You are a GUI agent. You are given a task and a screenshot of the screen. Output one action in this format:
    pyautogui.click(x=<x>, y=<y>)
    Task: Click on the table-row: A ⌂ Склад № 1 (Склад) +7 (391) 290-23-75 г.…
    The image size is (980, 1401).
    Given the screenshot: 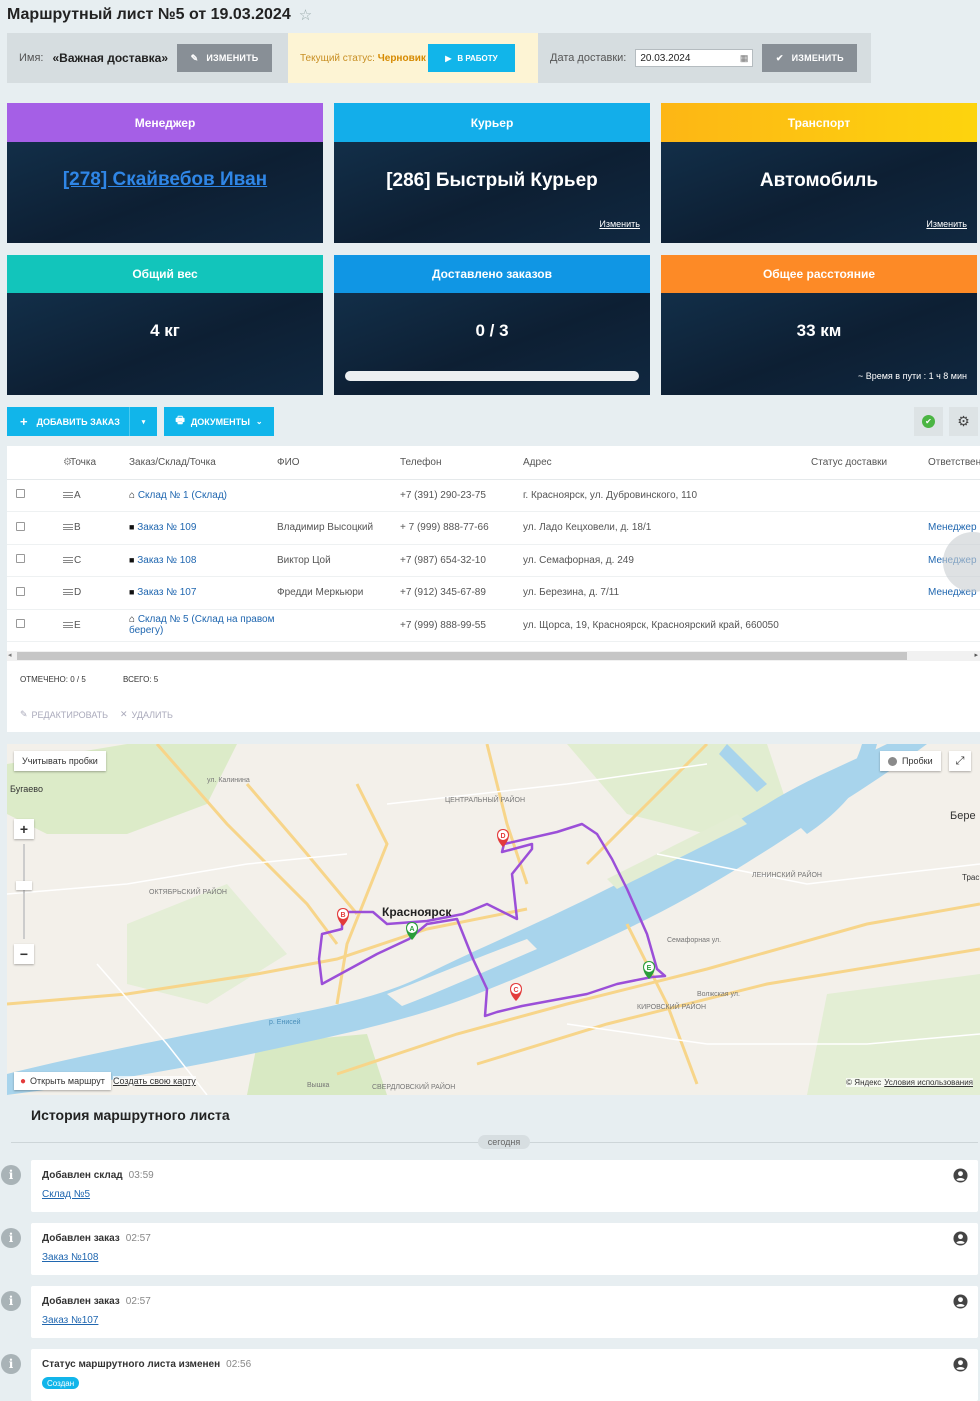 What is the action you would take?
    pyautogui.click(x=493, y=495)
    